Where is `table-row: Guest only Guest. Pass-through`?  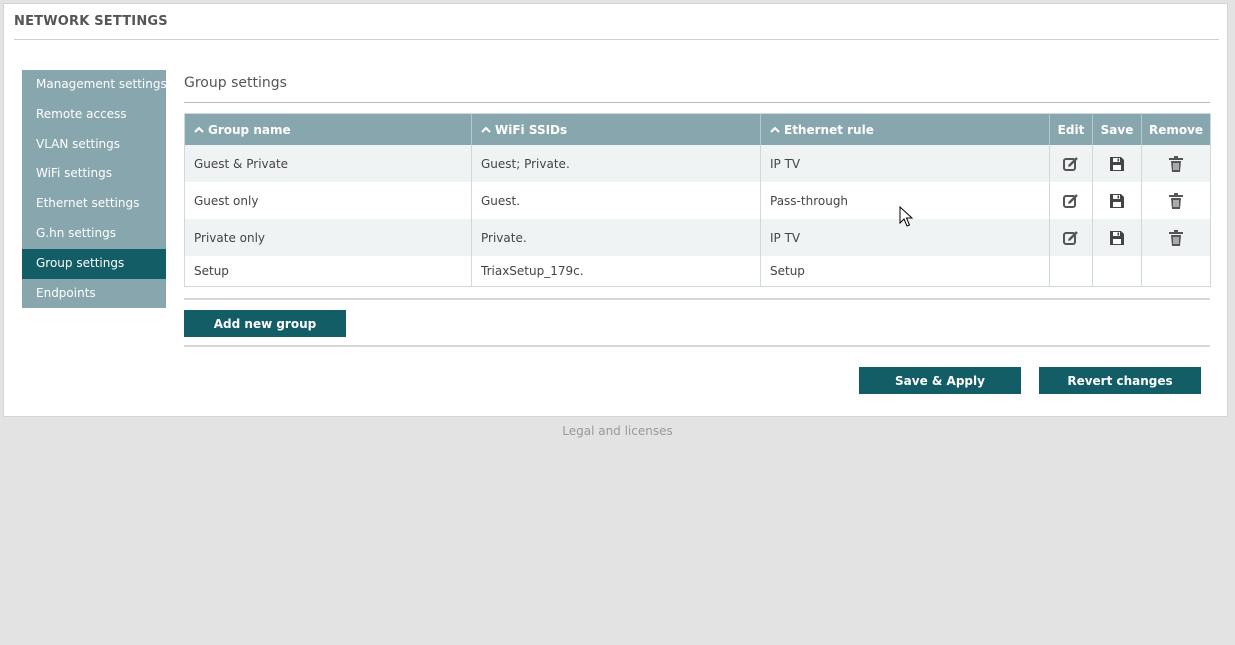 table-row: Guest only Guest. Pass-through is located at coordinates (697, 200).